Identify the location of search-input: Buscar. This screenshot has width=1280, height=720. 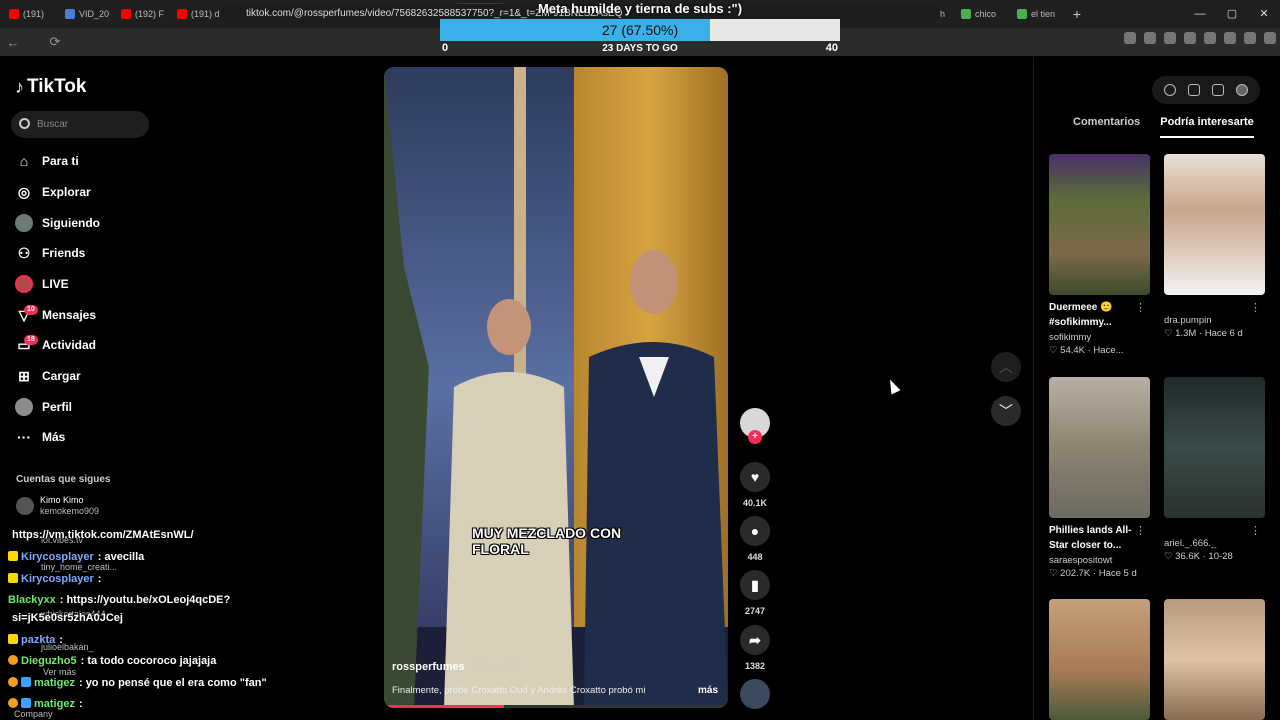
(80, 124).